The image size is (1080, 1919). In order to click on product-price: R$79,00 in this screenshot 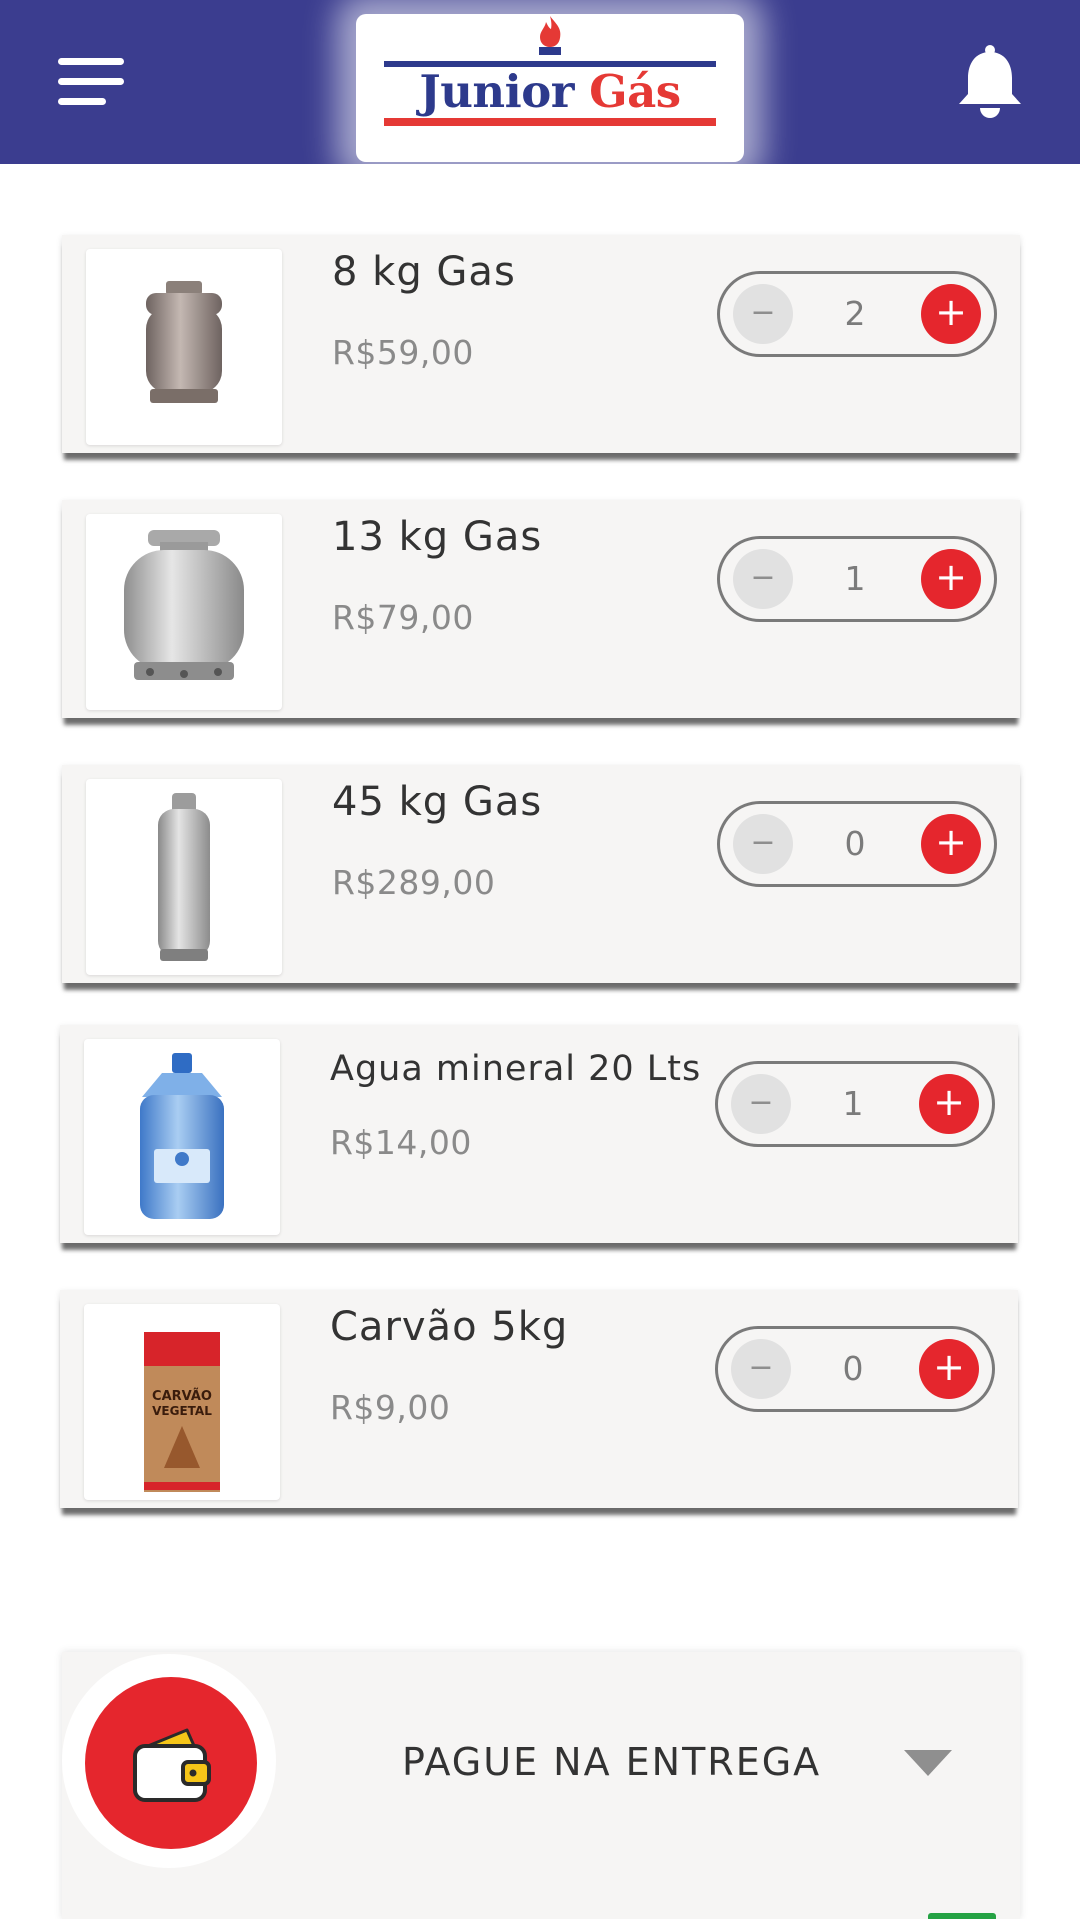, I will do `click(403, 617)`.